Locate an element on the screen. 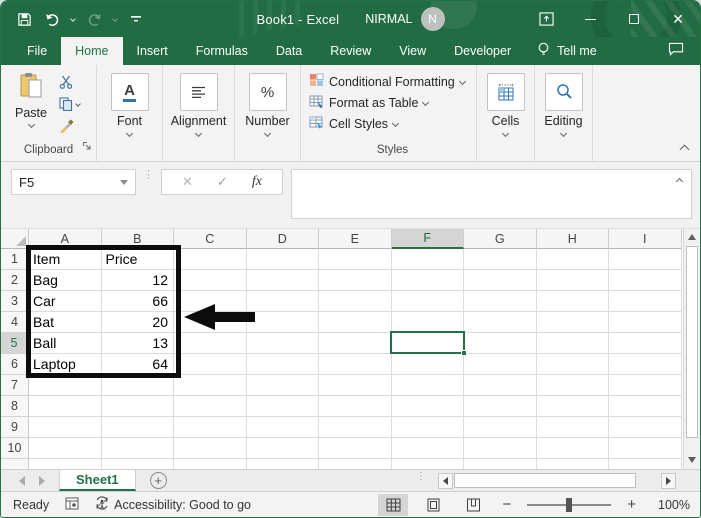 This screenshot has width=701, height=518. cell-D6 is located at coordinates (282, 364).